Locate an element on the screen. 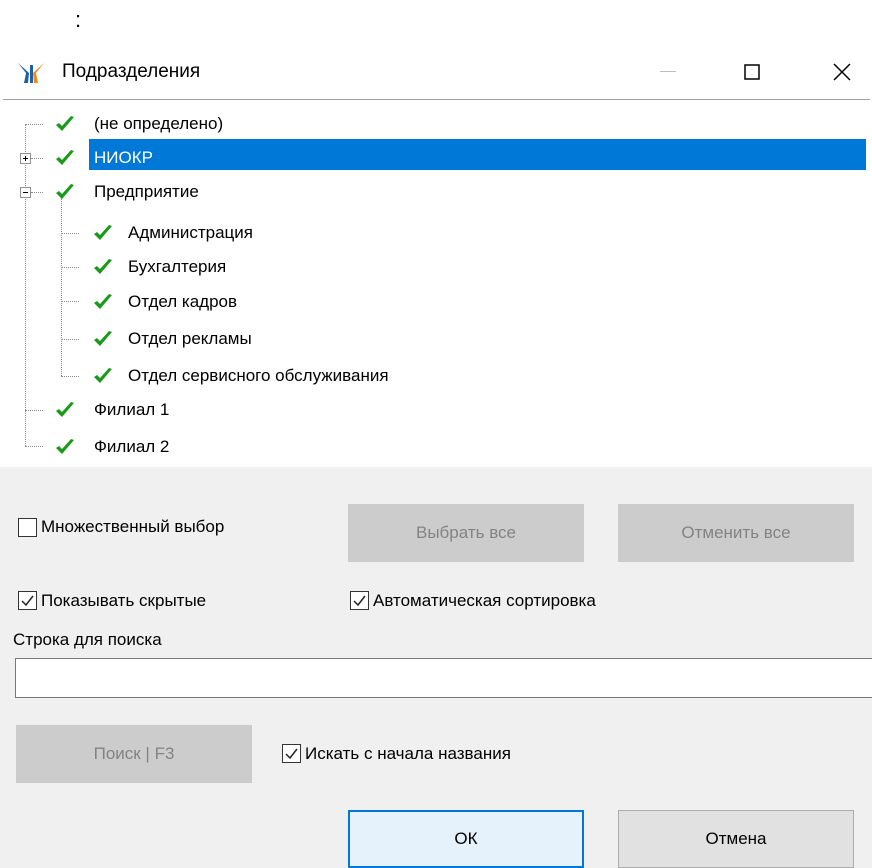 Image resolution: width=872 pixels, height=868 pixels. tree-node-label: Бухгалтерия is located at coordinates (177, 266).